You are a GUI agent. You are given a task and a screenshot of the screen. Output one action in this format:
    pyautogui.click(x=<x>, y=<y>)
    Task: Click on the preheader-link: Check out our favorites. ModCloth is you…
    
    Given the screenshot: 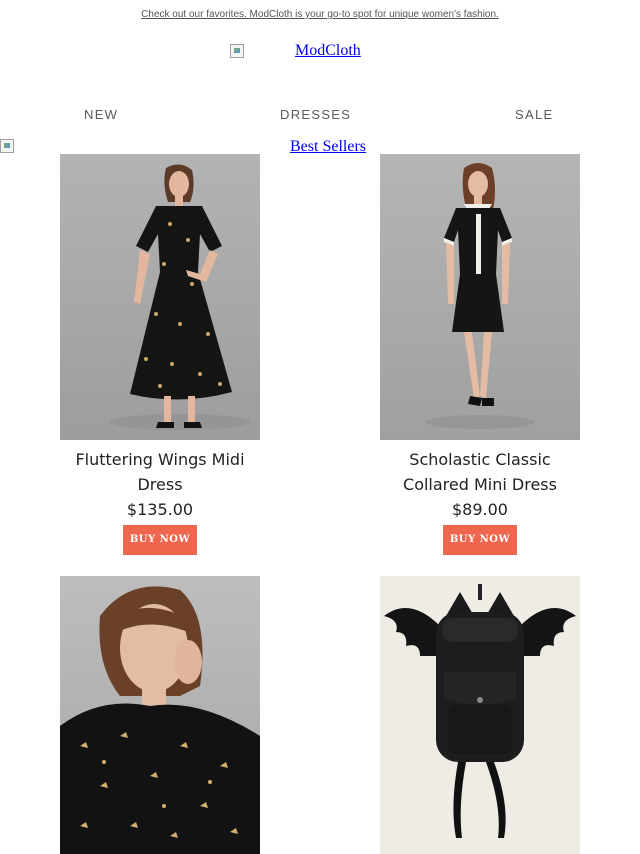 What is the action you would take?
    pyautogui.click(x=320, y=14)
    